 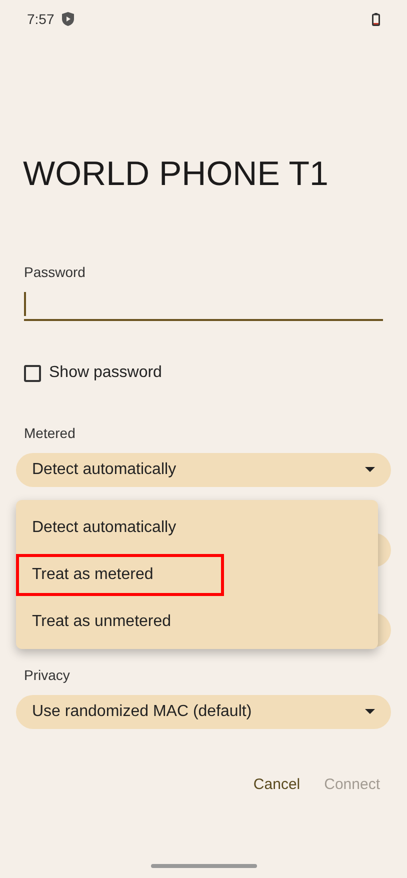 What do you see at coordinates (40, 19) in the screenshot?
I see `status-time: 7:57` at bounding box center [40, 19].